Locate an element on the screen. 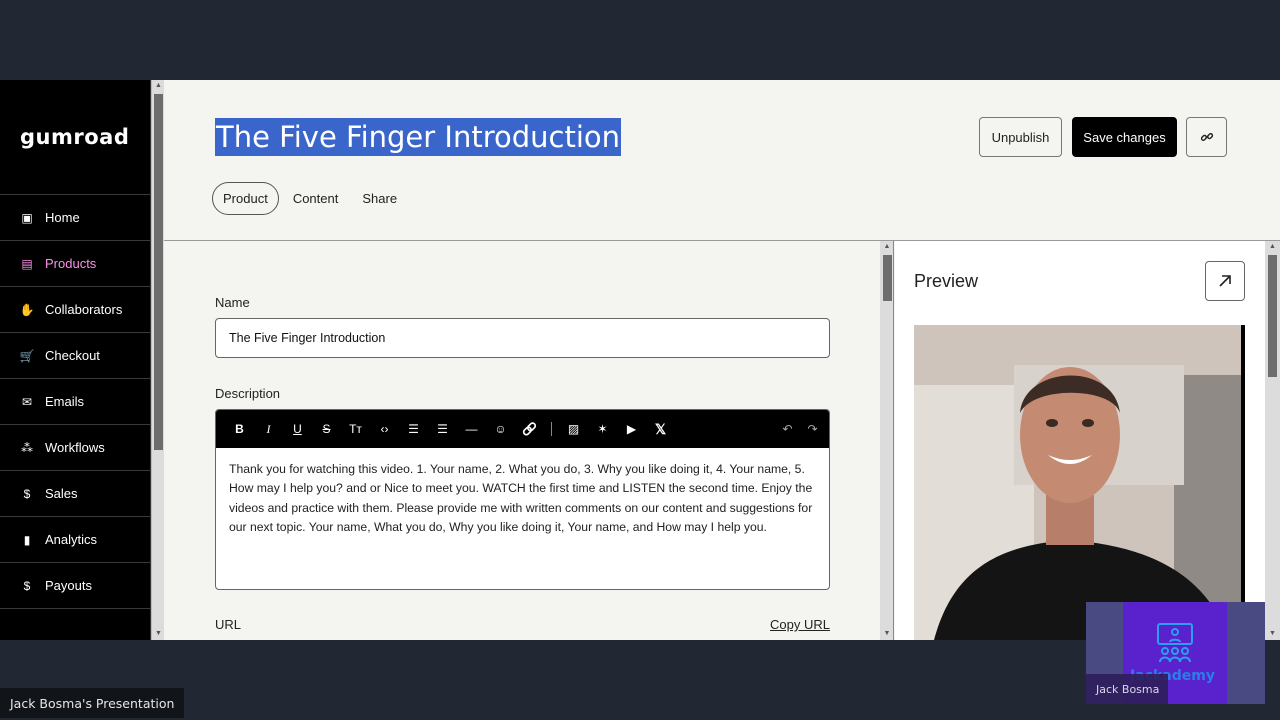  product-tabs: Product Content Share is located at coordinates (311, 198).